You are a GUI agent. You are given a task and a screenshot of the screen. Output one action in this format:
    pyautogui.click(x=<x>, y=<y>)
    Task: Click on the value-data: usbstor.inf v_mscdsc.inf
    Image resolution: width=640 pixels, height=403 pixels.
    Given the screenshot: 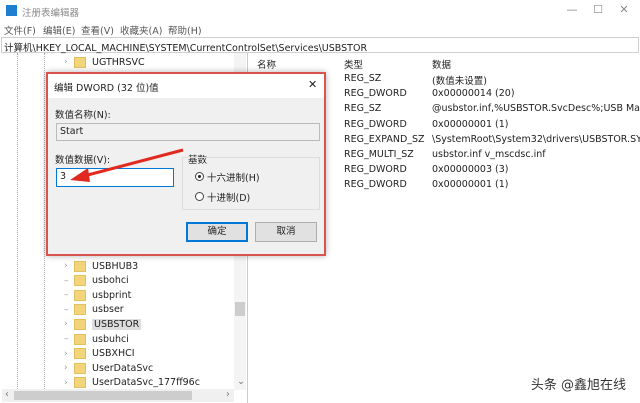 What is the action you would take?
    pyautogui.click(x=489, y=154)
    